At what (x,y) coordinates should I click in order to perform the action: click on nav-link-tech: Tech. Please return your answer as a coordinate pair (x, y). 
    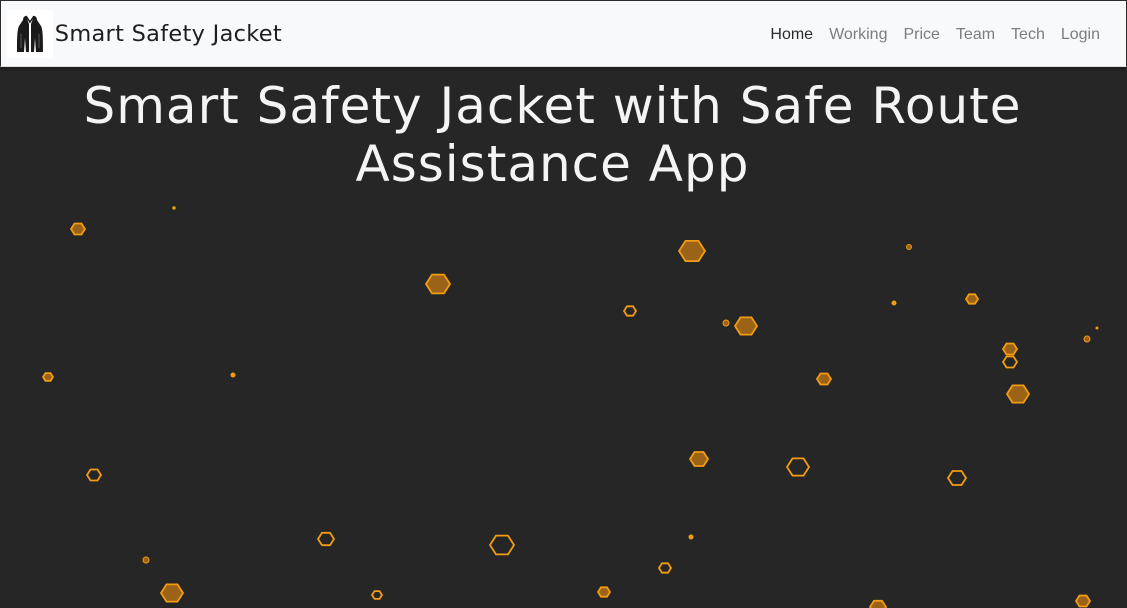
    Looking at the image, I should click on (1028, 35).